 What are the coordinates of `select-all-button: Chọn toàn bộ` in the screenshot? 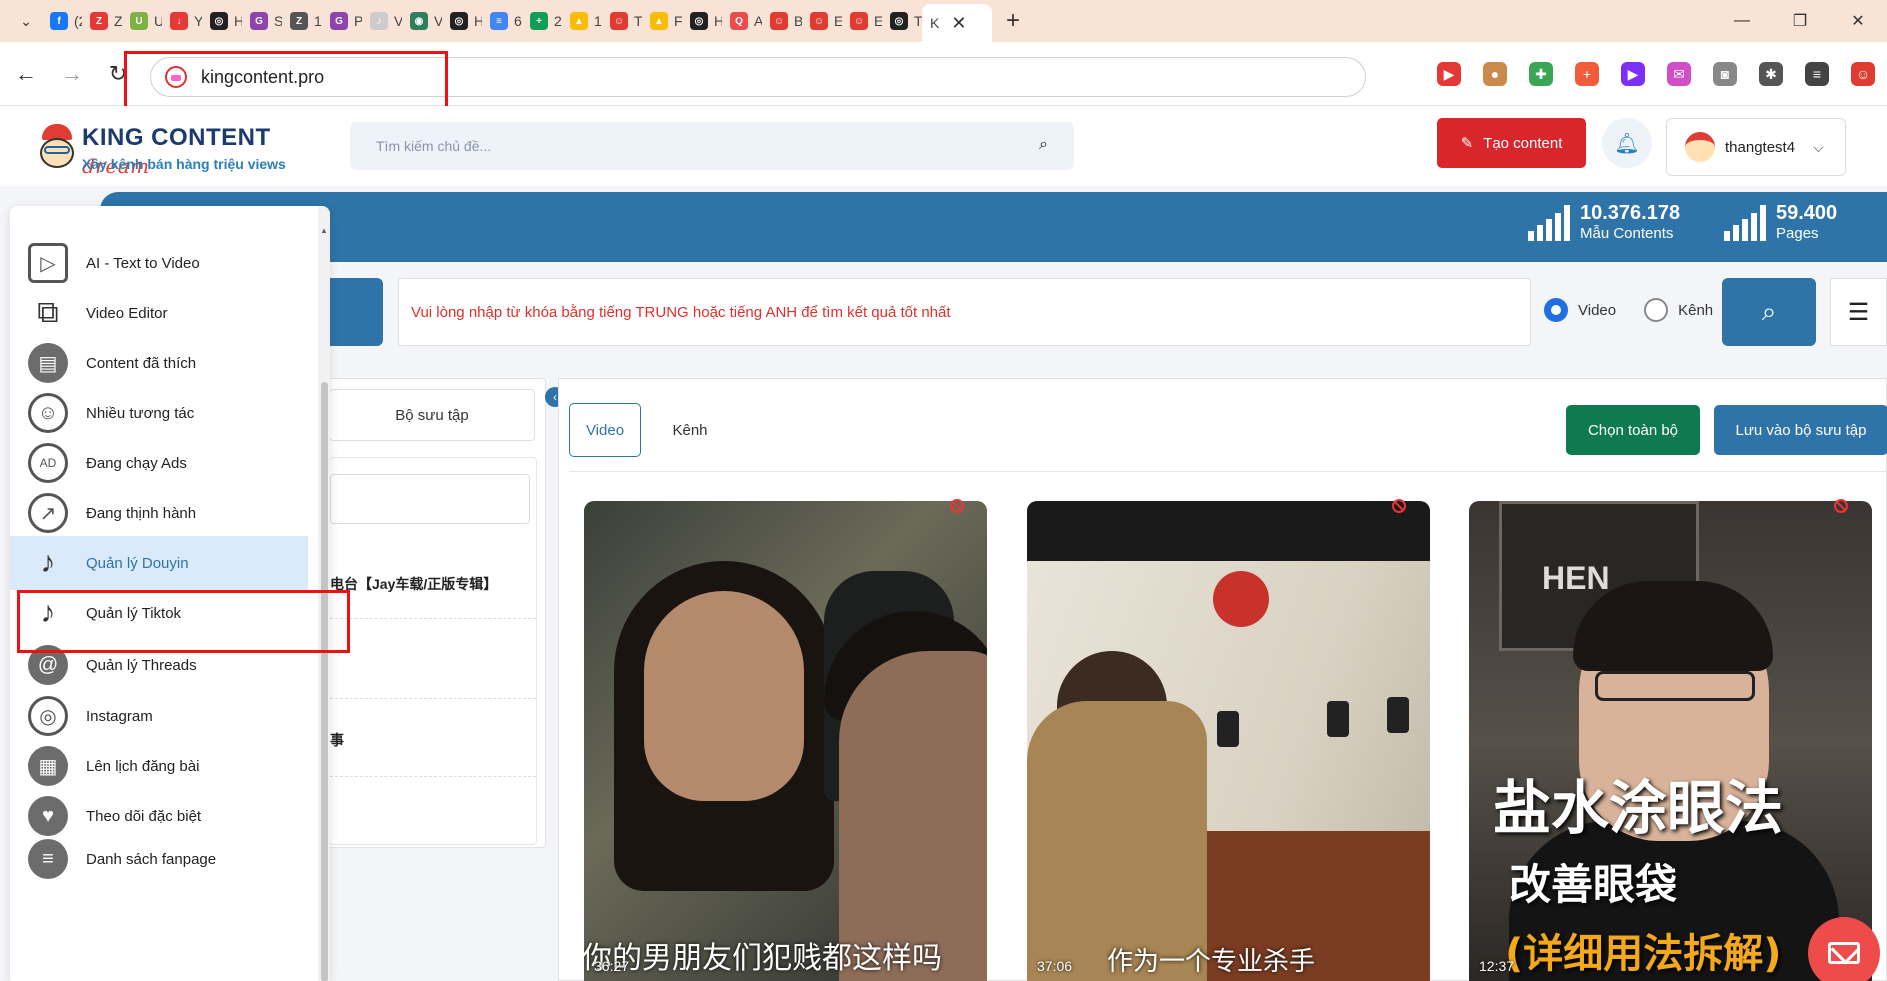 It's located at (1633, 430).